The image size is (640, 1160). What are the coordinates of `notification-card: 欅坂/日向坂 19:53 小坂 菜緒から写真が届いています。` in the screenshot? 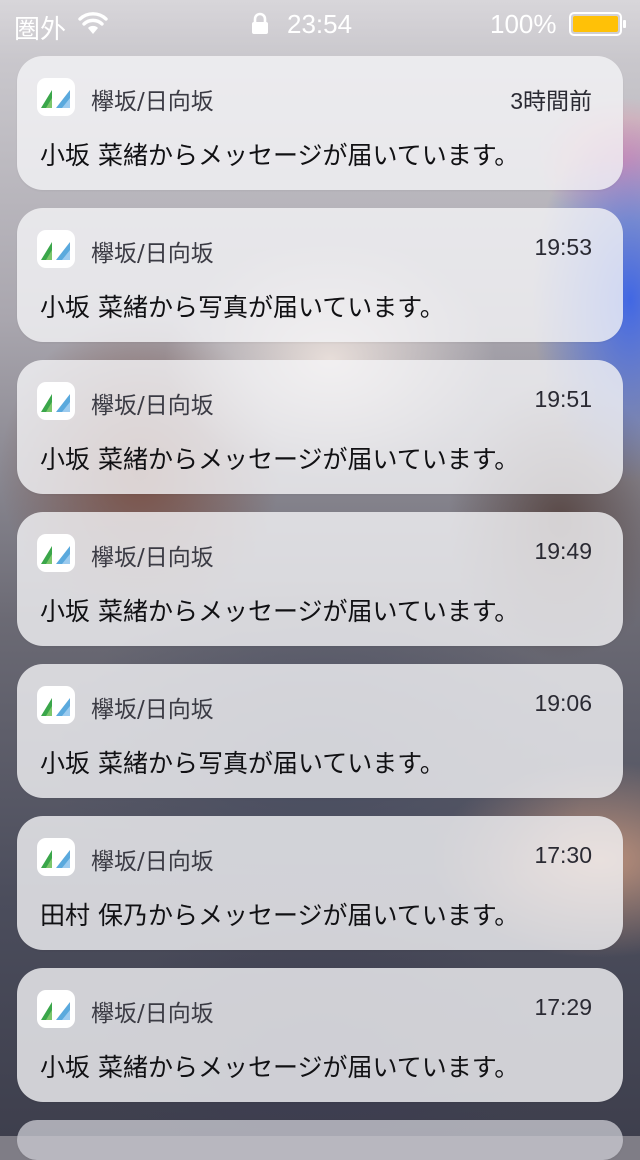 It's located at (320, 275).